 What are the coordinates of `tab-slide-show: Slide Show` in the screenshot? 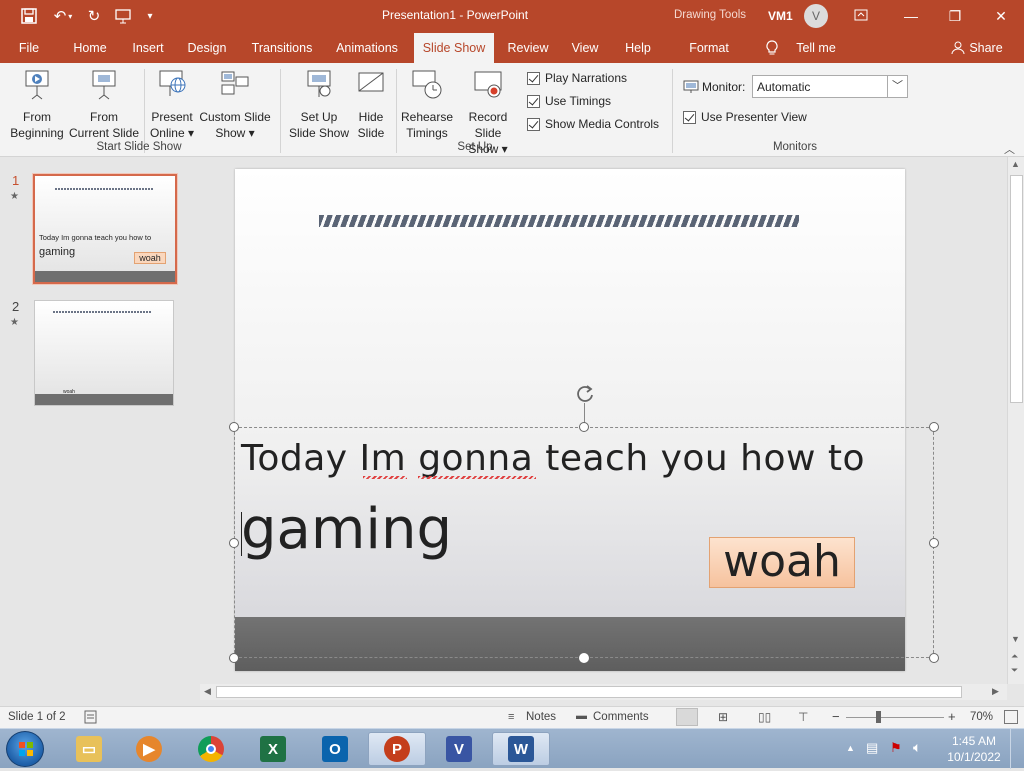 It's located at (454, 48).